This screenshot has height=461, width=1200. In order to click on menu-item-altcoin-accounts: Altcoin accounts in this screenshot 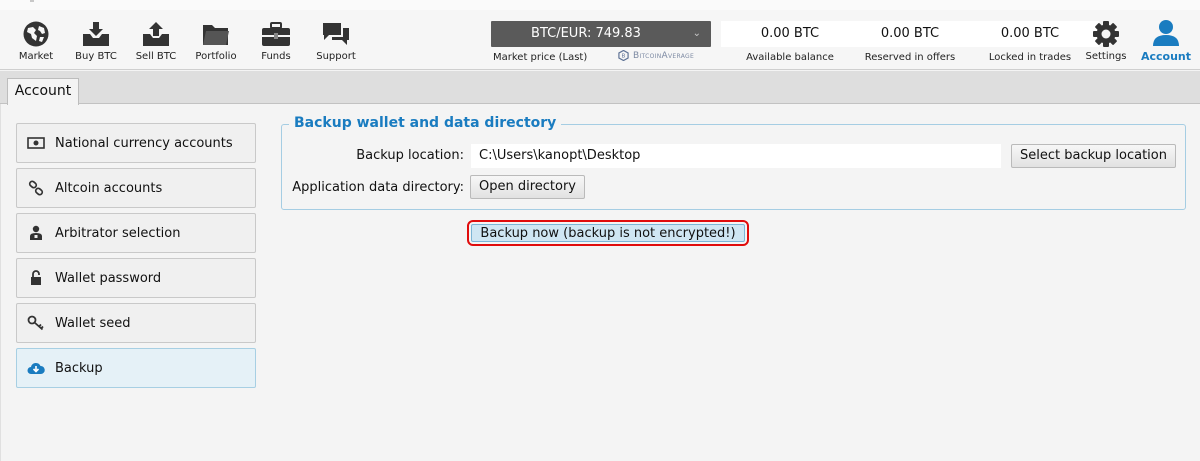, I will do `click(136, 188)`.